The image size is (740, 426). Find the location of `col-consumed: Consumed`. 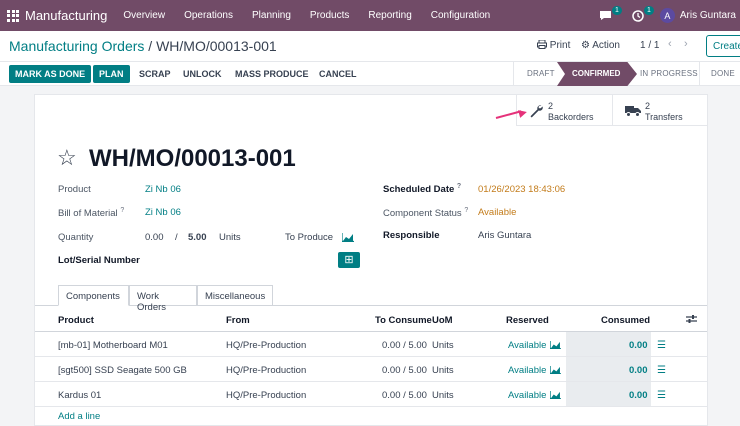

col-consumed: Consumed is located at coordinates (625, 320).